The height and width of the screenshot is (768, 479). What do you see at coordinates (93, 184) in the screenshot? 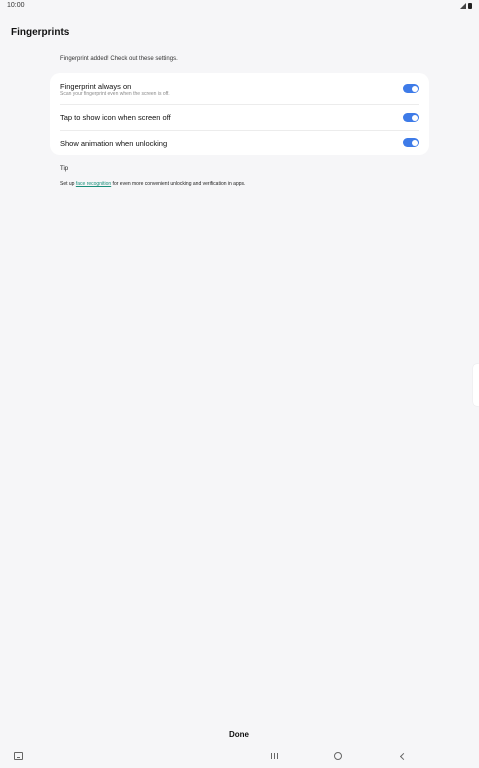
I see `face-recognition-link: face recognition` at bounding box center [93, 184].